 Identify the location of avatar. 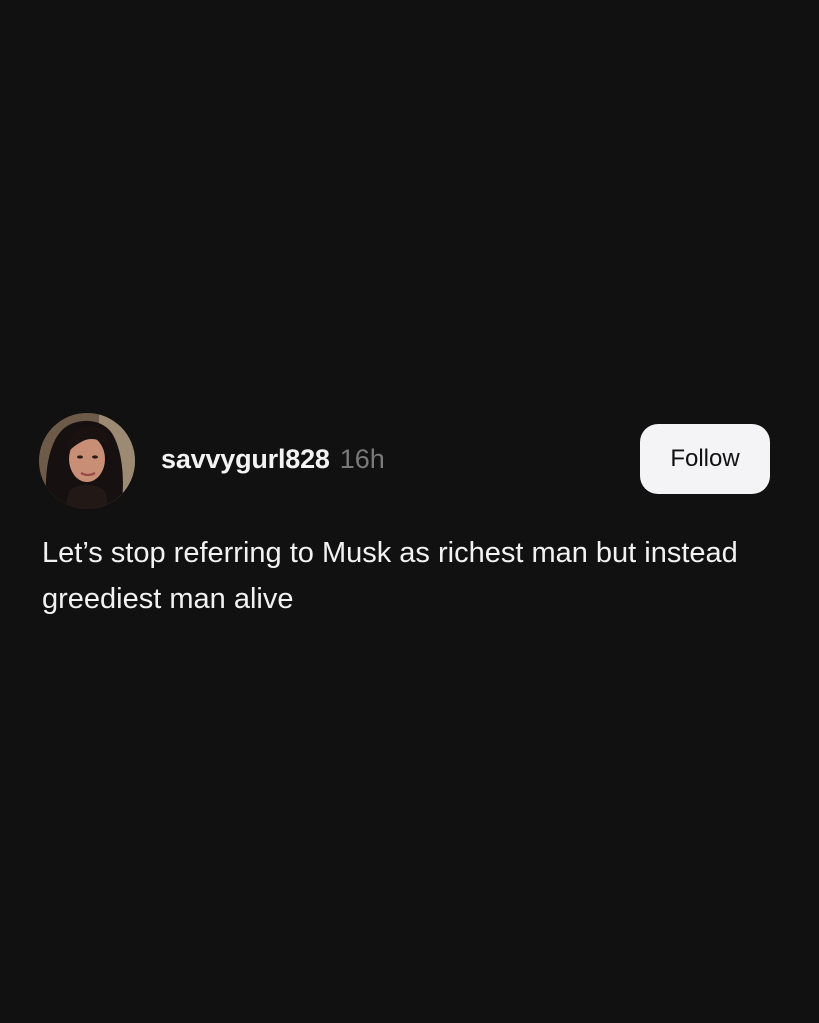
(87, 461).